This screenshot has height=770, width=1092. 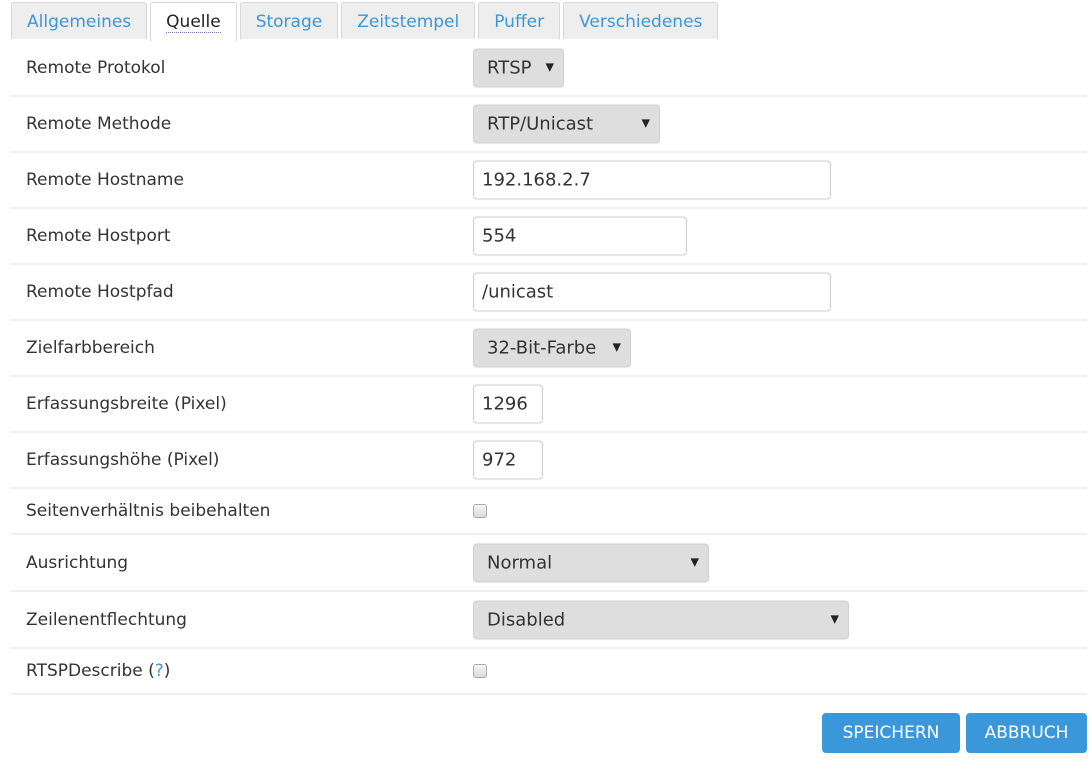 I want to click on tab-label: Zeitstempel, so click(x=408, y=22).